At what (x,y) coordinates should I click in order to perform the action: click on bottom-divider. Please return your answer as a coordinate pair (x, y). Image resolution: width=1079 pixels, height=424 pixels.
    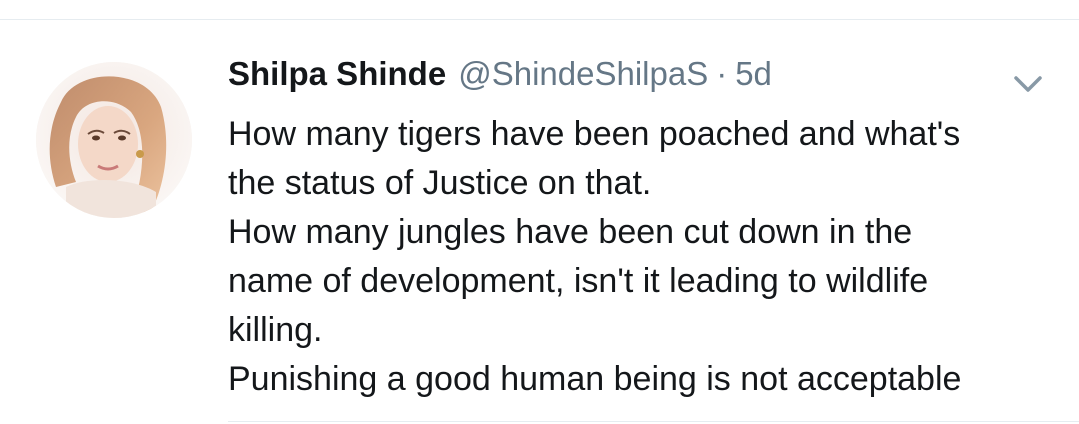
    Looking at the image, I should click on (653, 421).